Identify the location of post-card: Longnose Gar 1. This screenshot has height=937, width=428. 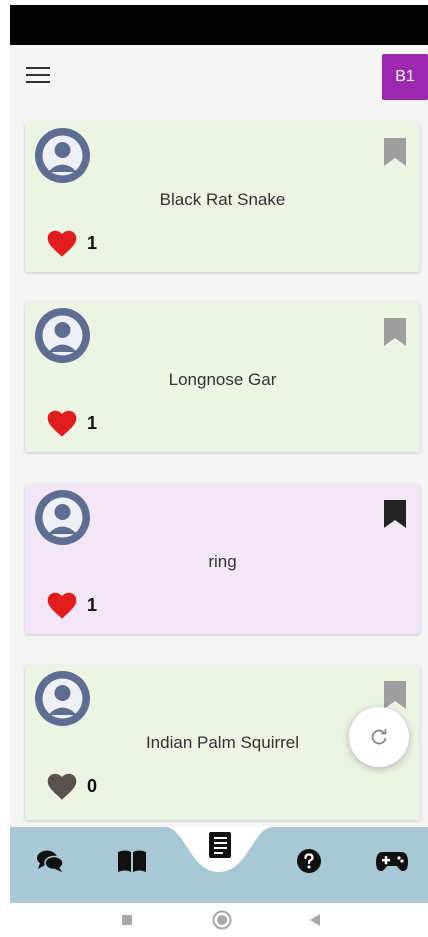
(222, 377).